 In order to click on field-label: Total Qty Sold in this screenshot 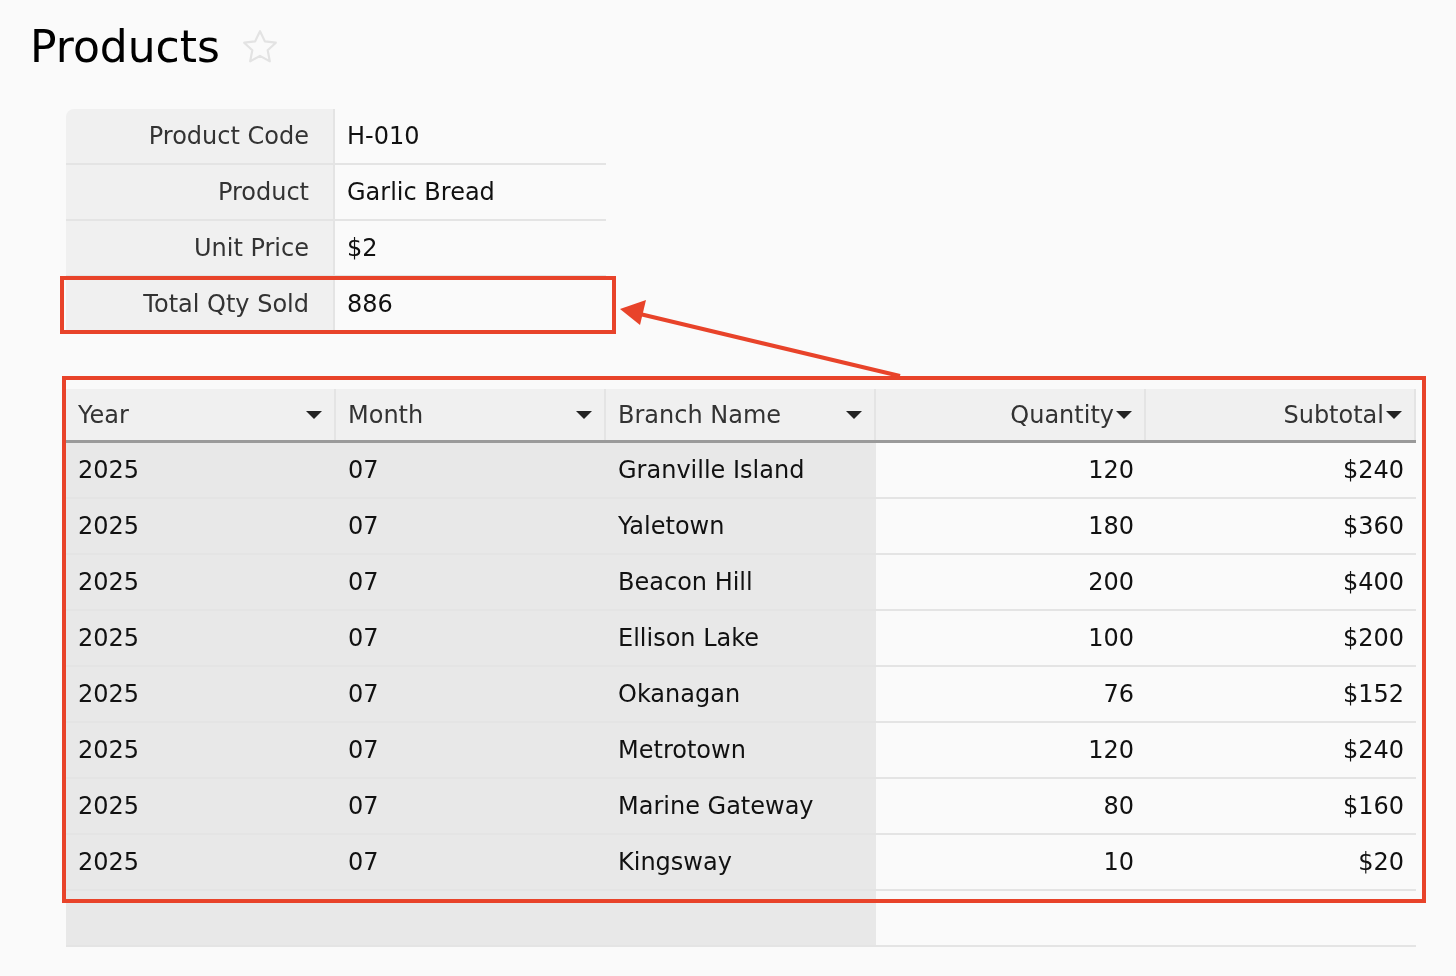, I will do `click(200, 304)`.